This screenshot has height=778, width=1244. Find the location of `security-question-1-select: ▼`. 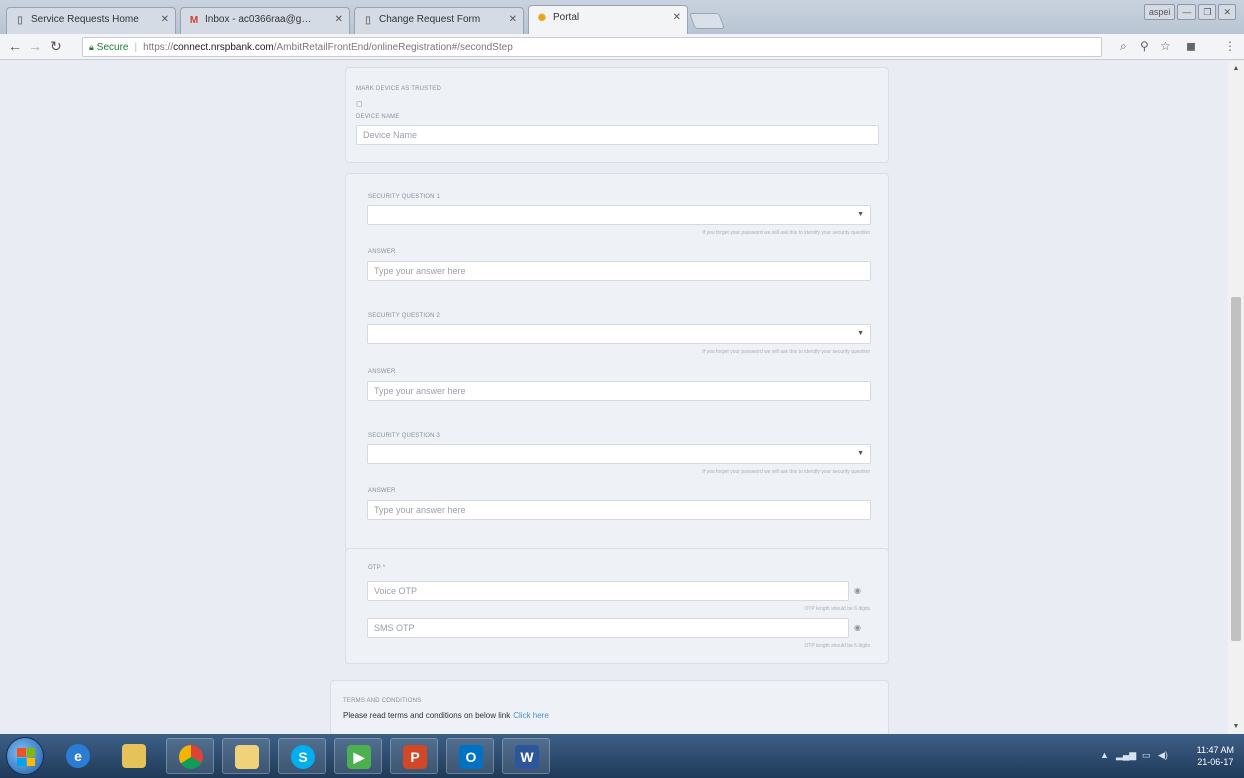

security-question-1-select: ▼ is located at coordinates (619, 215).